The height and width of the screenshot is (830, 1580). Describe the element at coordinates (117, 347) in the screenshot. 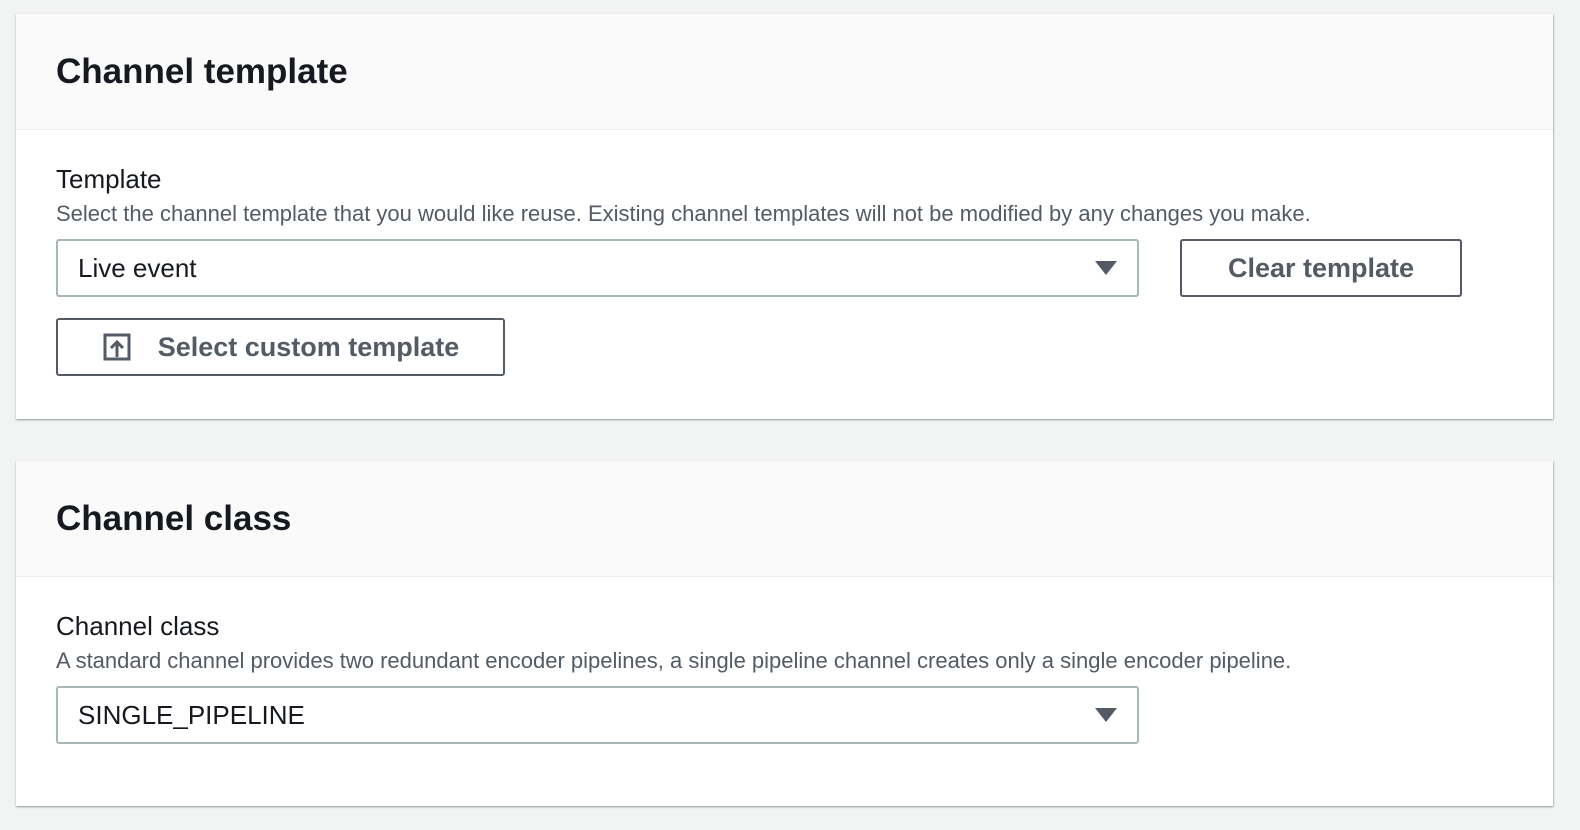

I see `upload-icon` at that location.